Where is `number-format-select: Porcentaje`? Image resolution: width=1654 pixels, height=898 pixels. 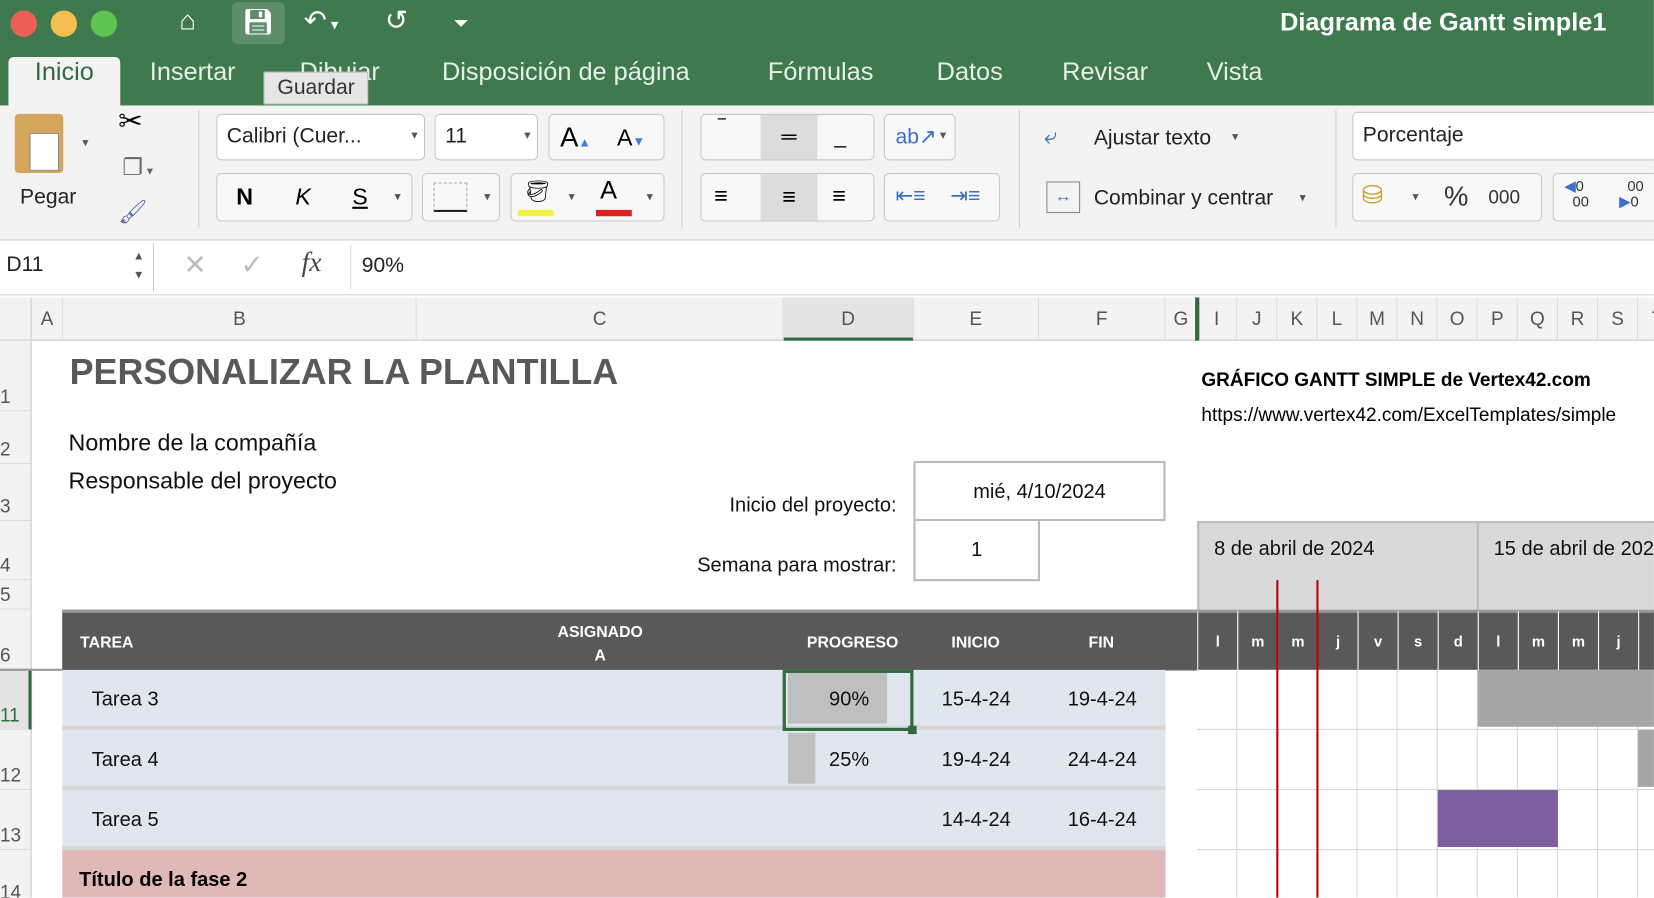
number-format-select: Porcentaje is located at coordinates (1503, 136).